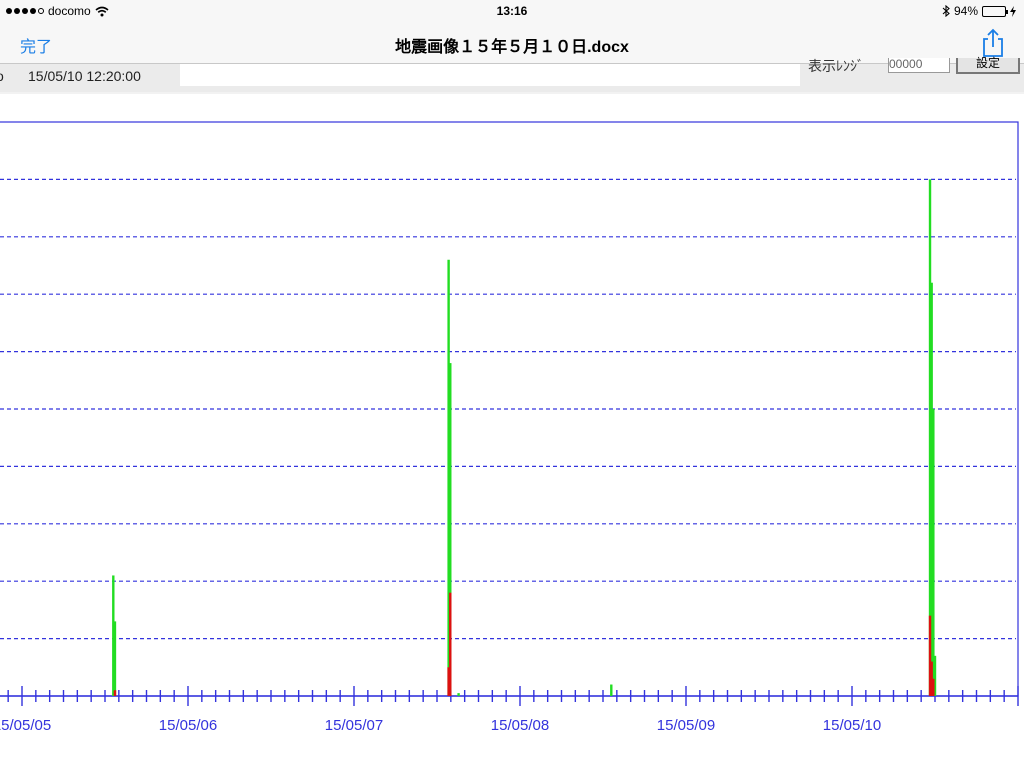 Image resolution: width=1024 pixels, height=768 pixels. What do you see at coordinates (25, 725) in the screenshot?
I see `x-tick-label: 15/05/05` at bounding box center [25, 725].